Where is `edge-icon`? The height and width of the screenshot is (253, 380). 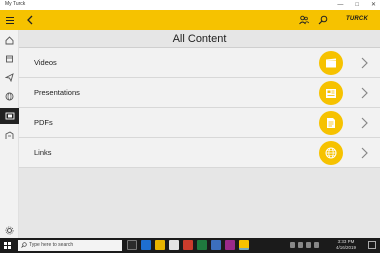 edge-icon is located at coordinates (146, 245).